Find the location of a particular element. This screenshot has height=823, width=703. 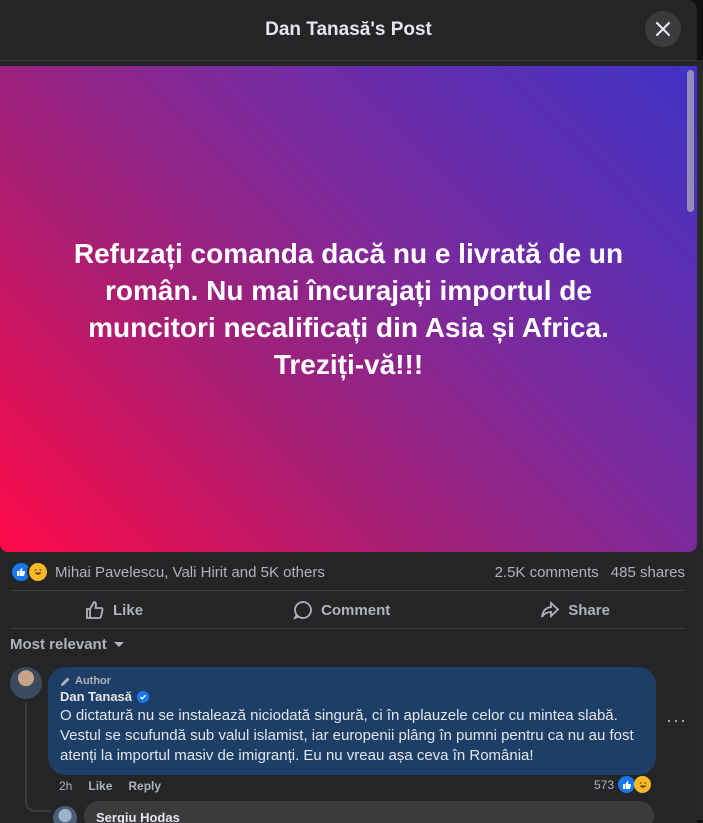

thumbs-up-icon is located at coordinates (95, 610).